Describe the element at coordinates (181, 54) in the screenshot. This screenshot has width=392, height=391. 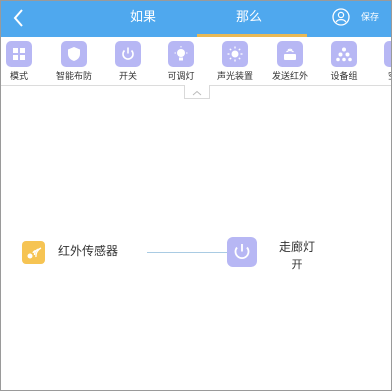
I see `bulb-icon` at that location.